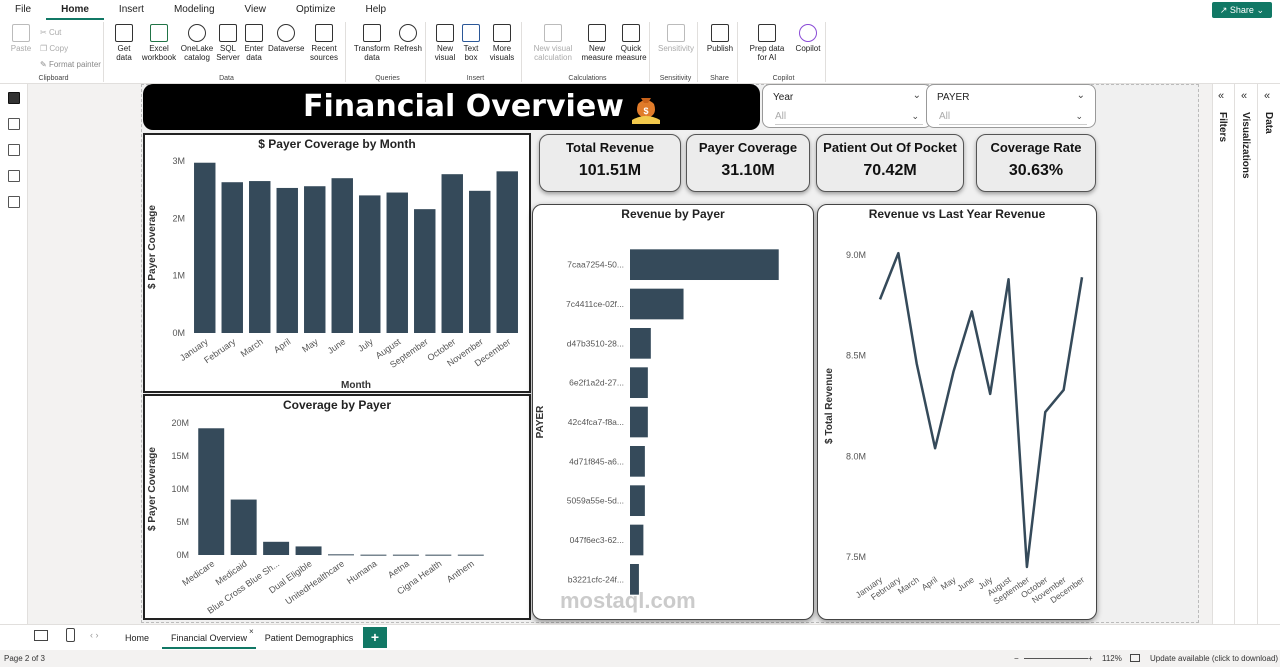  I want to click on dax-query-icon, so click(14, 176).